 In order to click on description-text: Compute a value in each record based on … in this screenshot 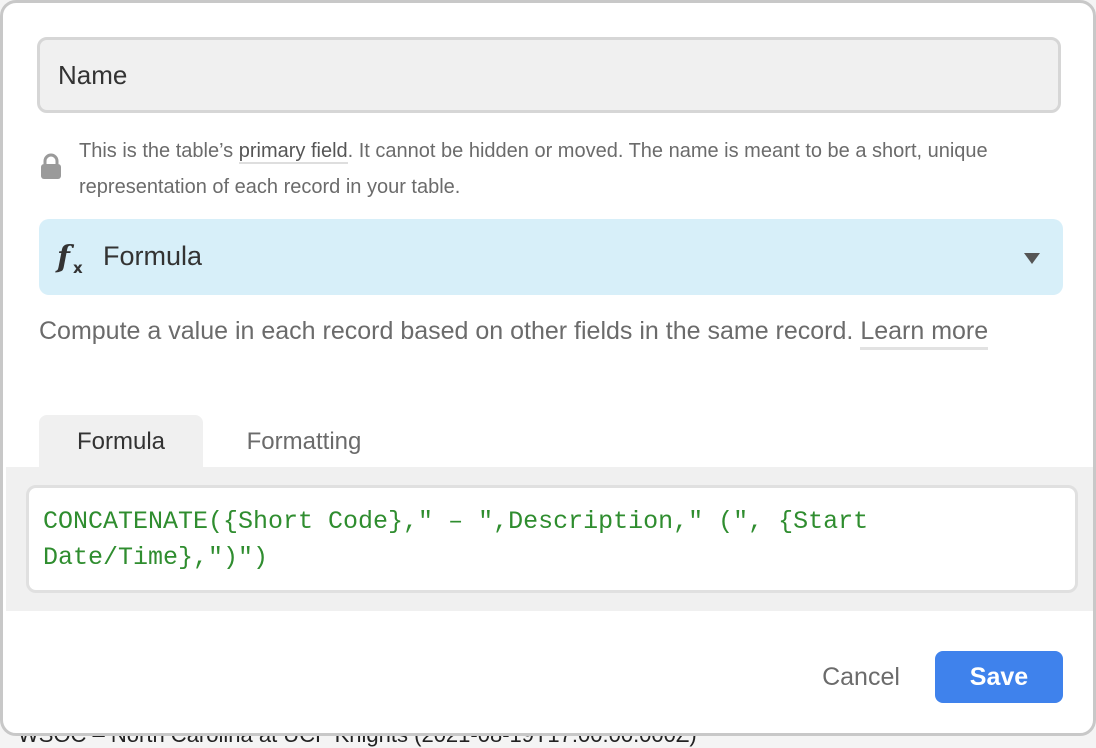, I will do `click(450, 331)`.